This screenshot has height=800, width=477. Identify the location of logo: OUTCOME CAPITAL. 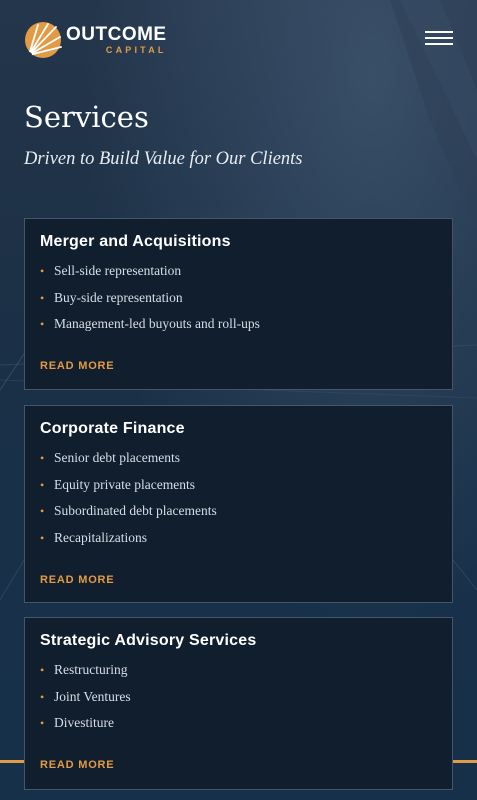
(95, 40).